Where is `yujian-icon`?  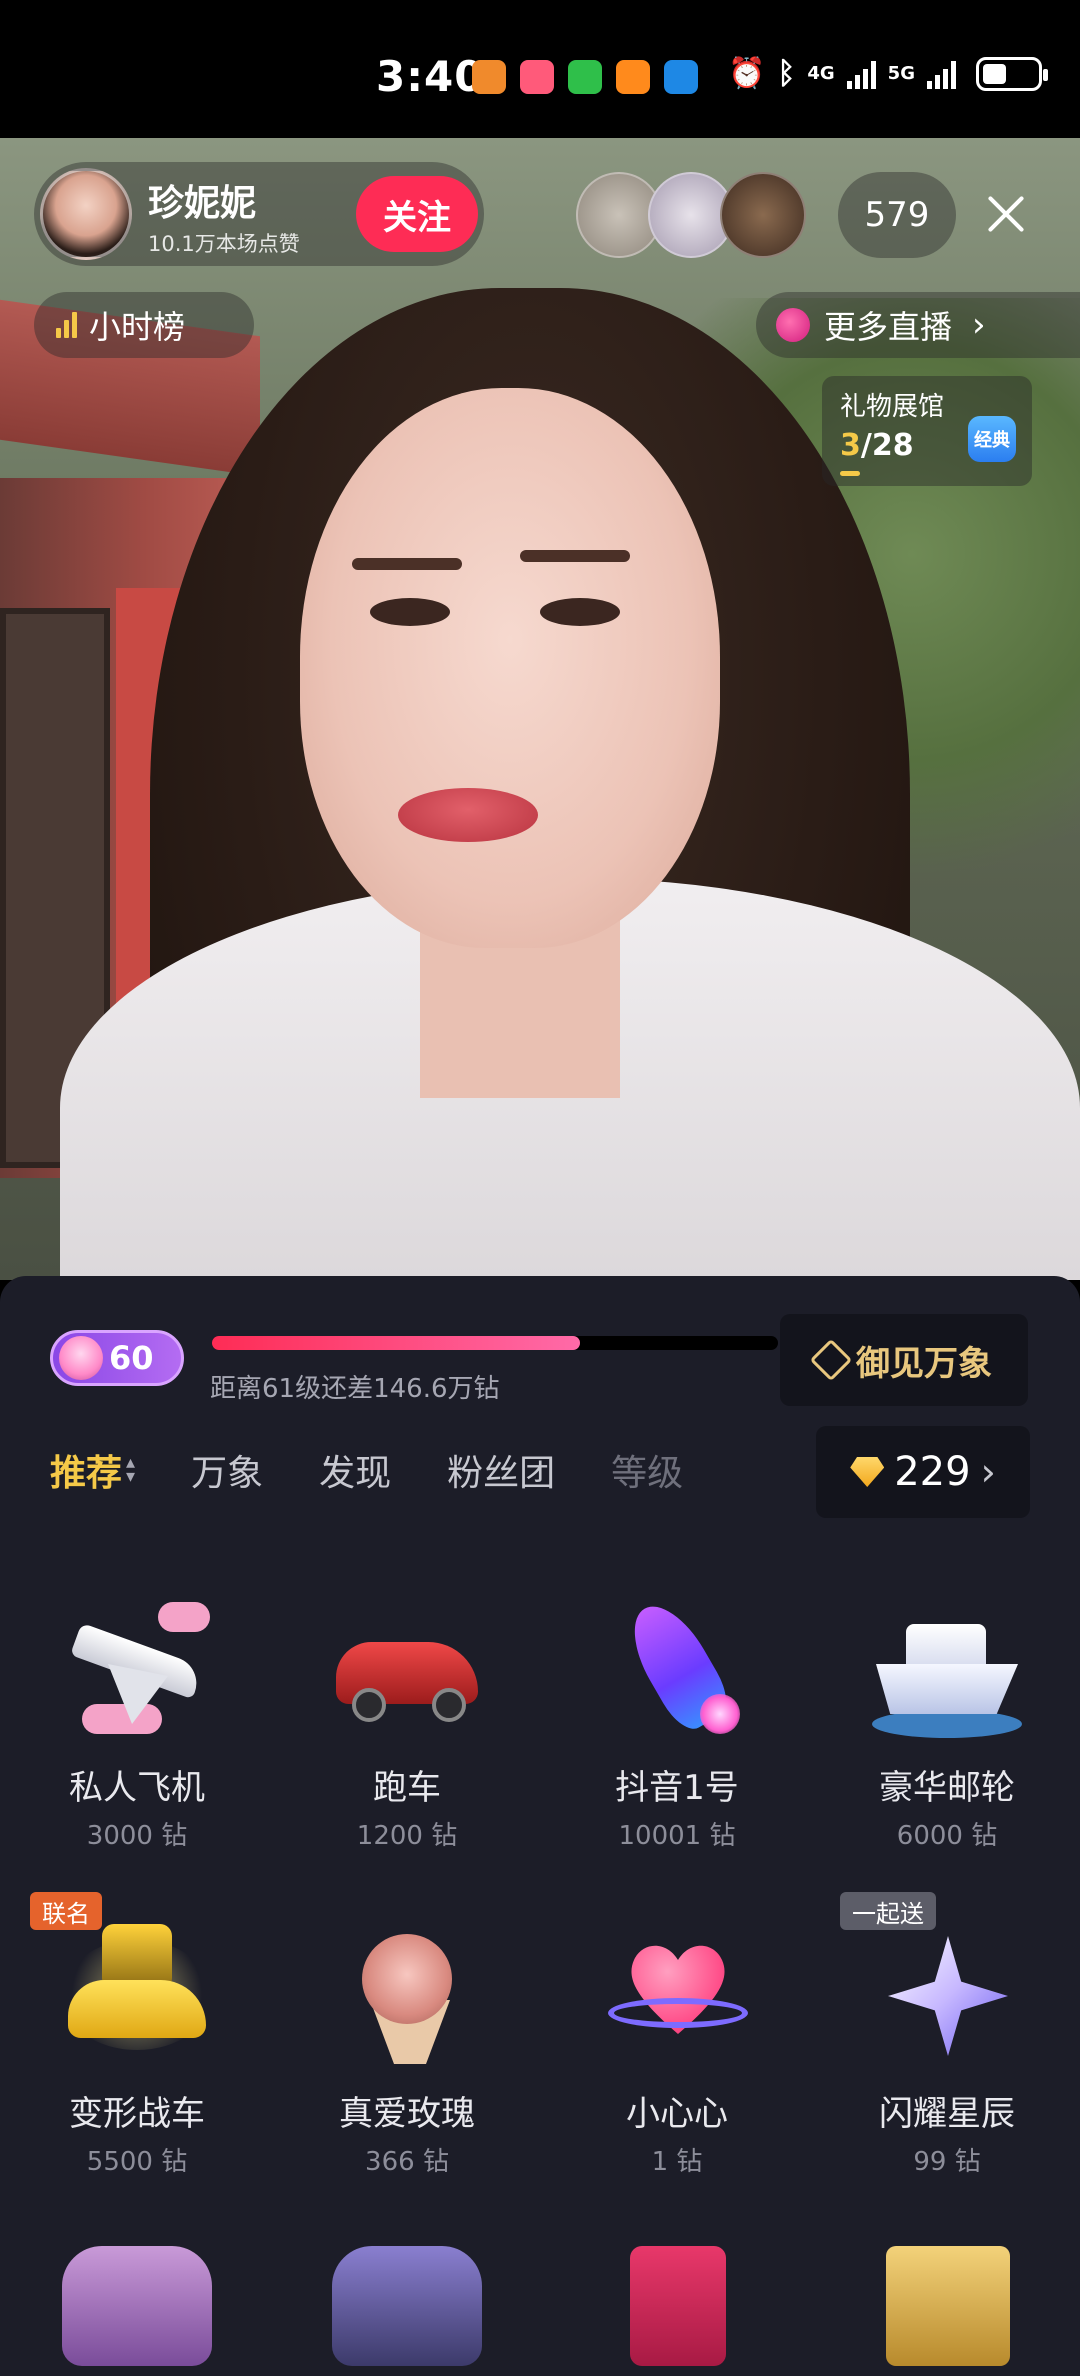 yujian-icon is located at coordinates (831, 1360).